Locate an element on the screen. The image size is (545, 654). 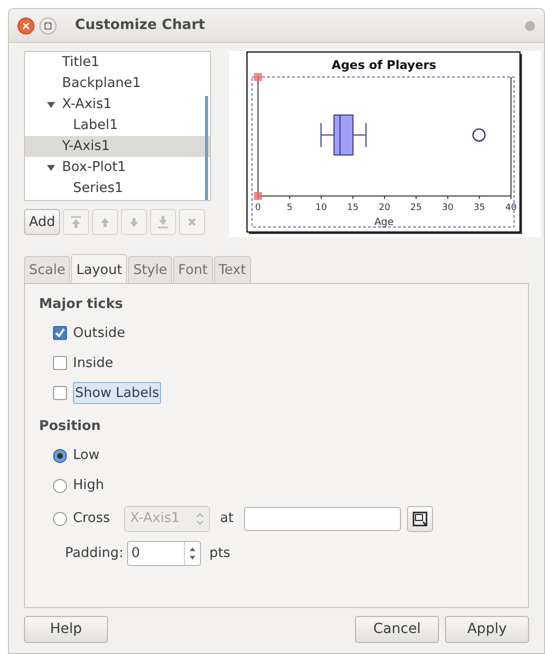
move-to-top-icon is located at coordinates (76, 222).